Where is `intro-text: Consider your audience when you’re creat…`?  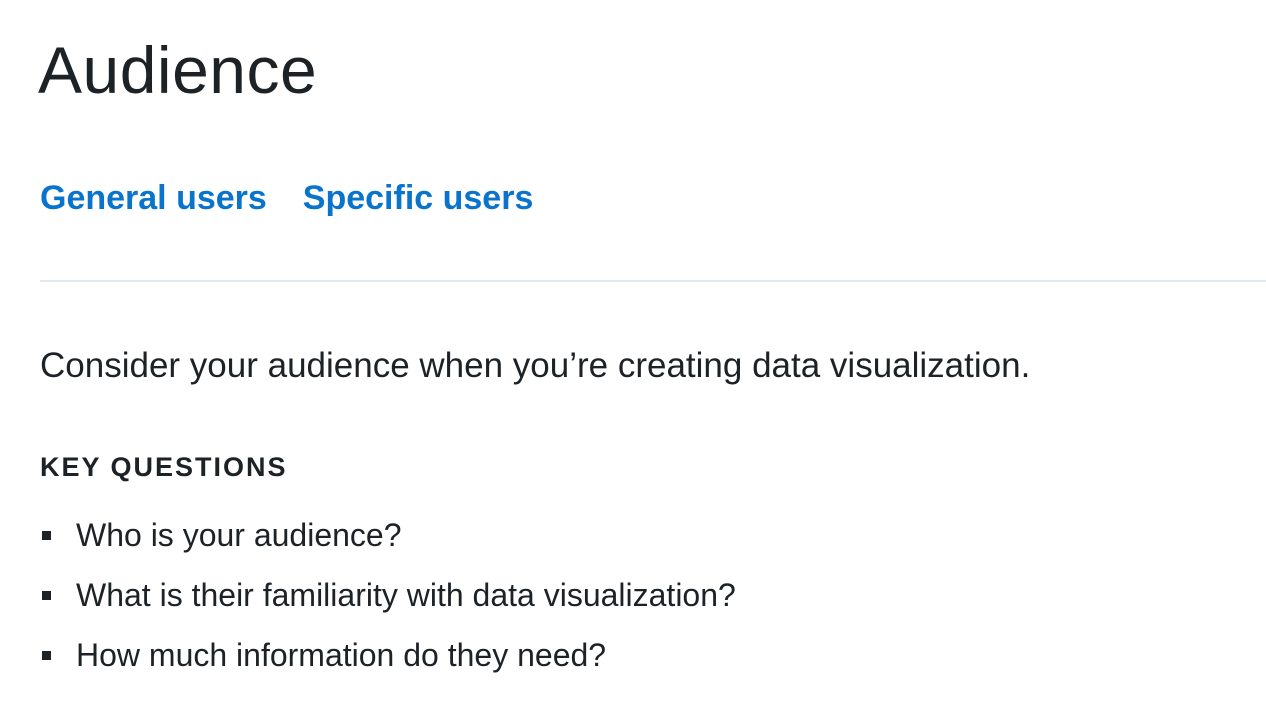 intro-text: Consider your audience when you’re creat… is located at coordinates (535, 365).